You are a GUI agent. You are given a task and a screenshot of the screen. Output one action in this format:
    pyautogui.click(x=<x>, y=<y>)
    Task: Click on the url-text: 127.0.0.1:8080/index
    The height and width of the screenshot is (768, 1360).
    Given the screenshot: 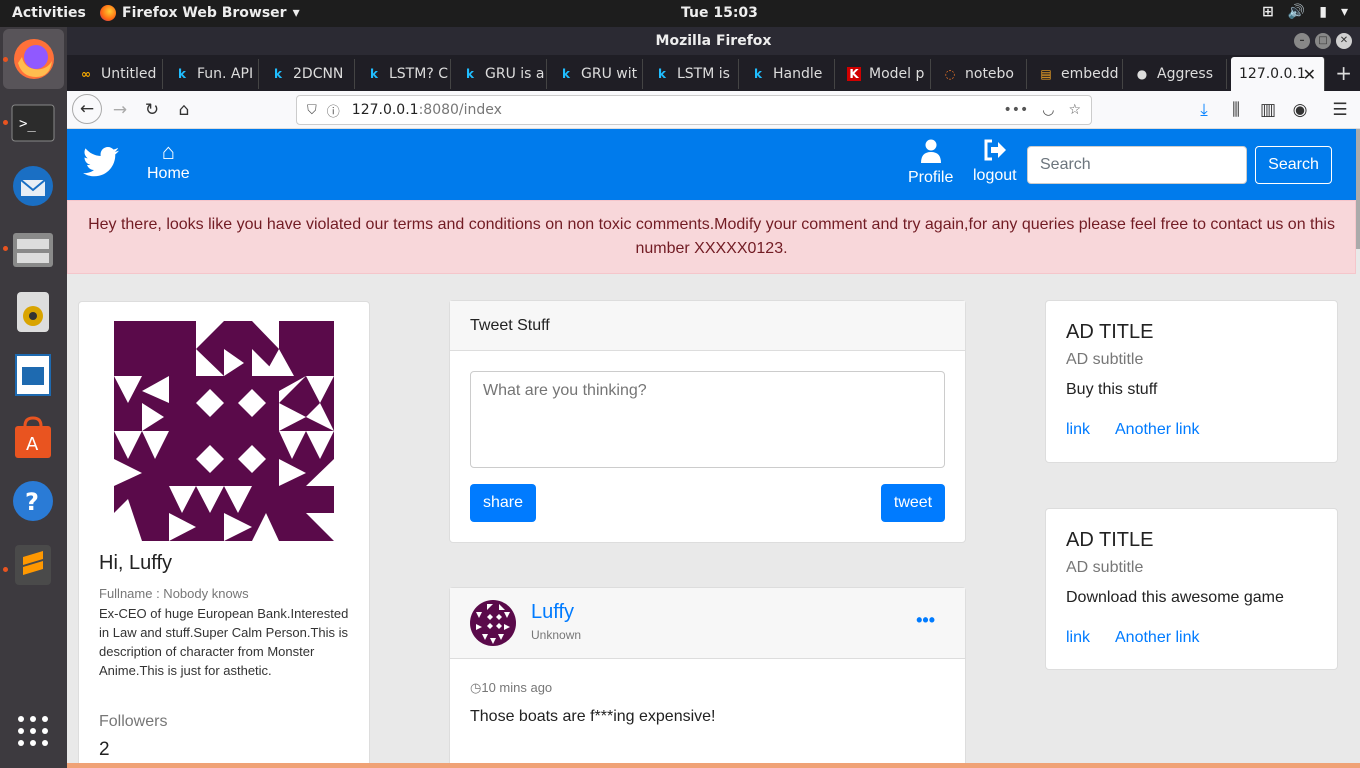 What is the action you would take?
    pyautogui.click(x=427, y=110)
    